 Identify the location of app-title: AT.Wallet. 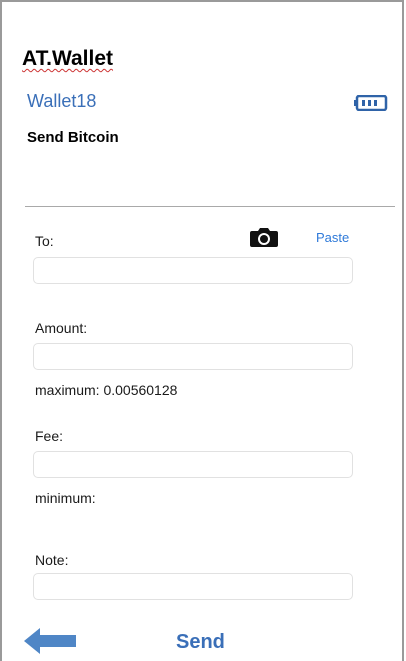
(68, 58).